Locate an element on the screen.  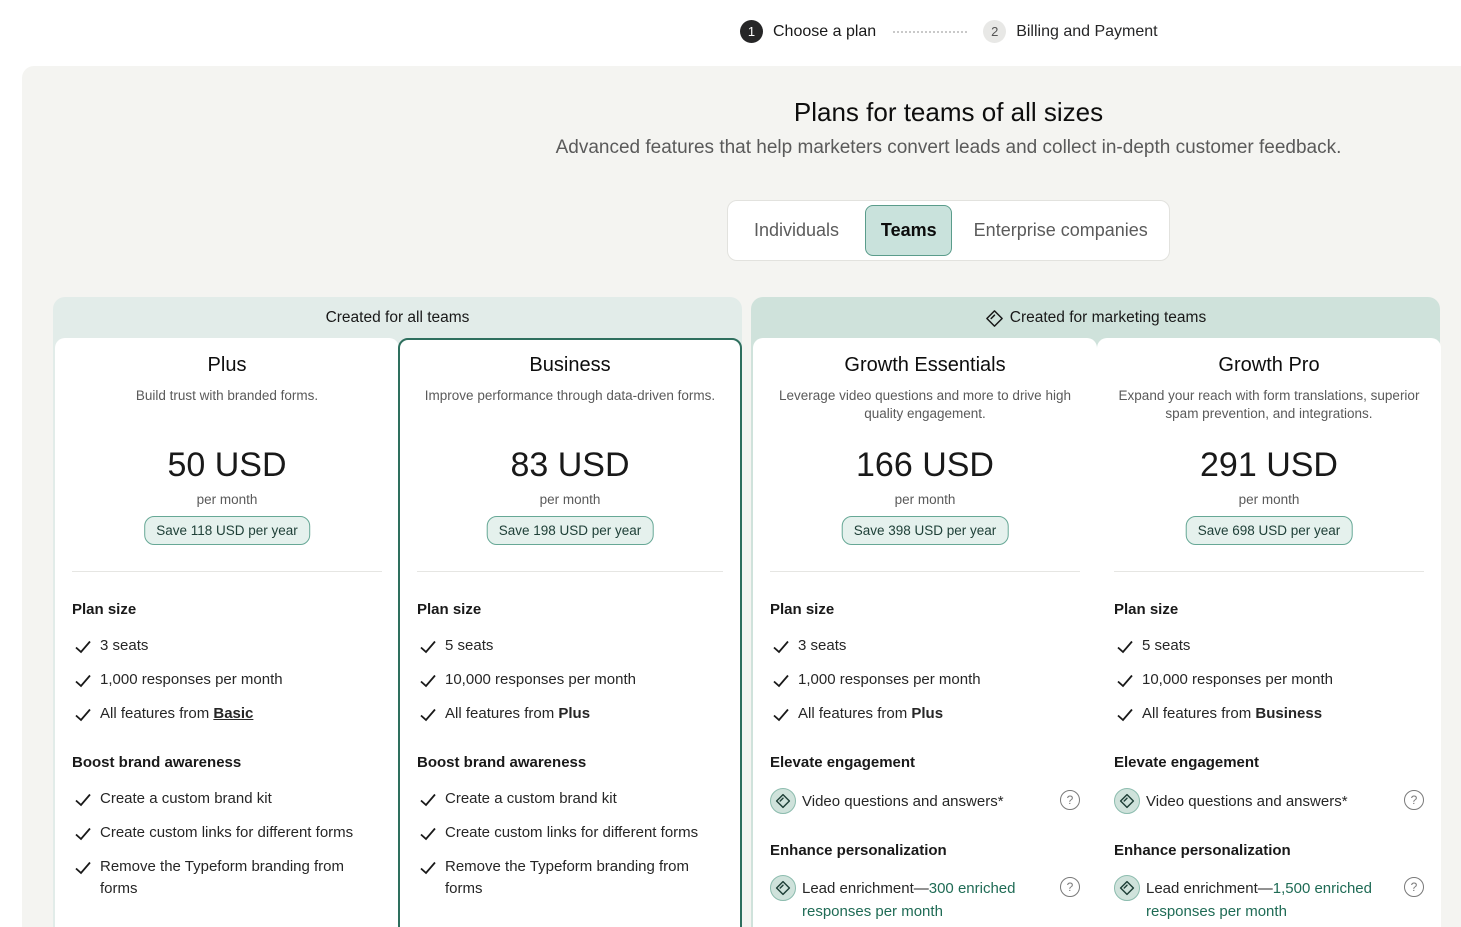
feature-remove-branding: Remove the Typeform branding from forms is located at coordinates (570, 878).